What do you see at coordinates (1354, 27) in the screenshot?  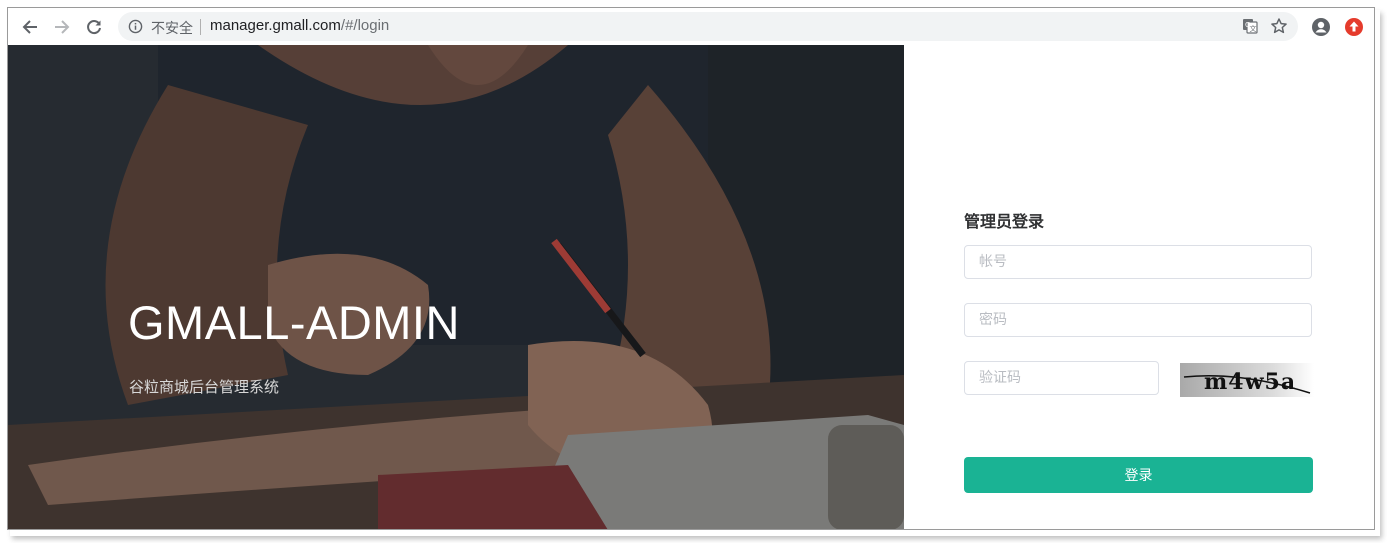 I see `extension-icon` at bounding box center [1354, 27].